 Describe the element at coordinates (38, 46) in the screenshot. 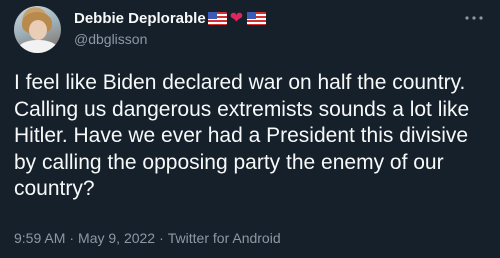

I see `avatar-shirt` at that location.